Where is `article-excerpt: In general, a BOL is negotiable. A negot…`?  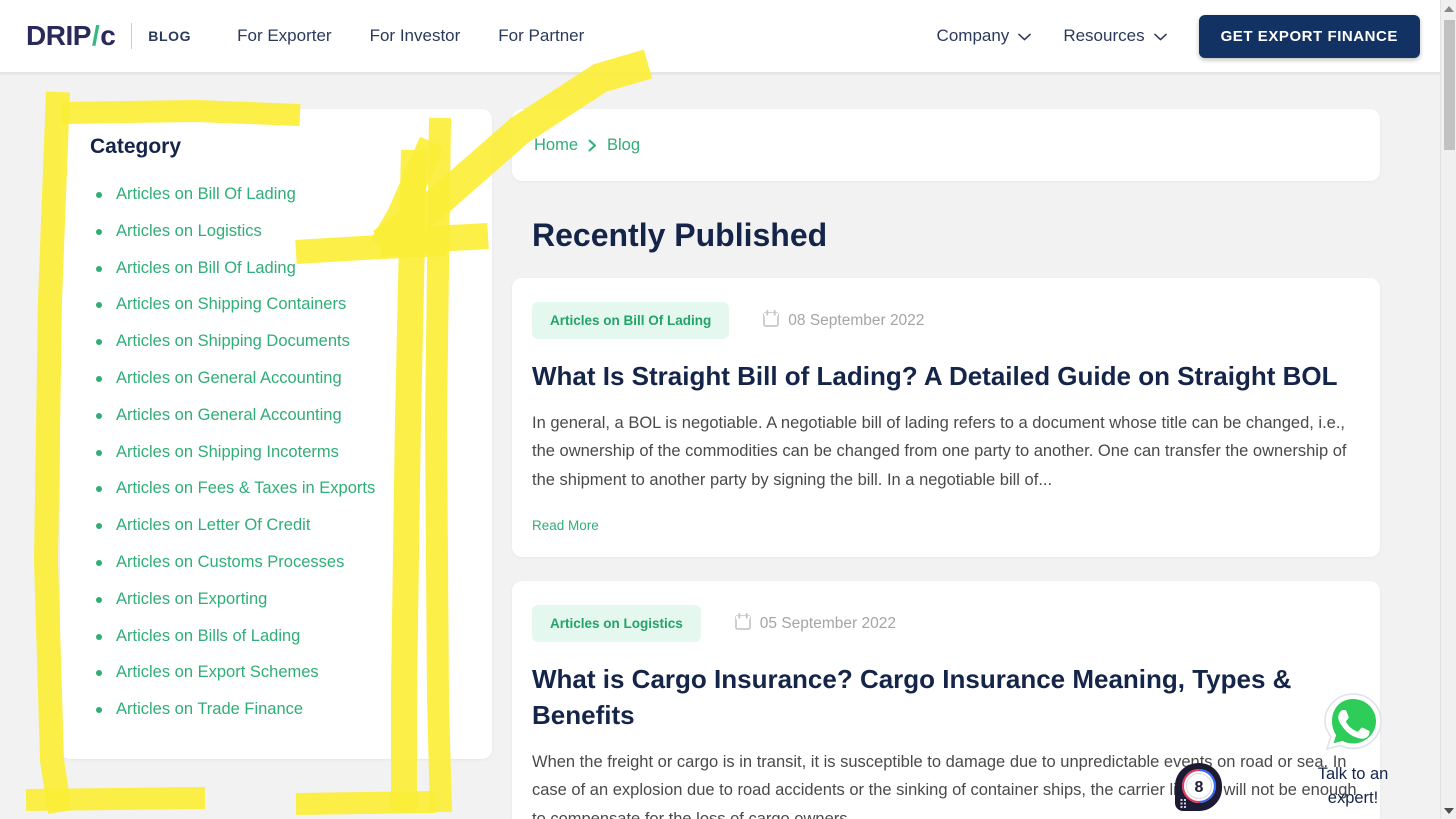 article-excerpt: In general, a BOL is negotiable. A negot… is located at coordinates (939, 451).